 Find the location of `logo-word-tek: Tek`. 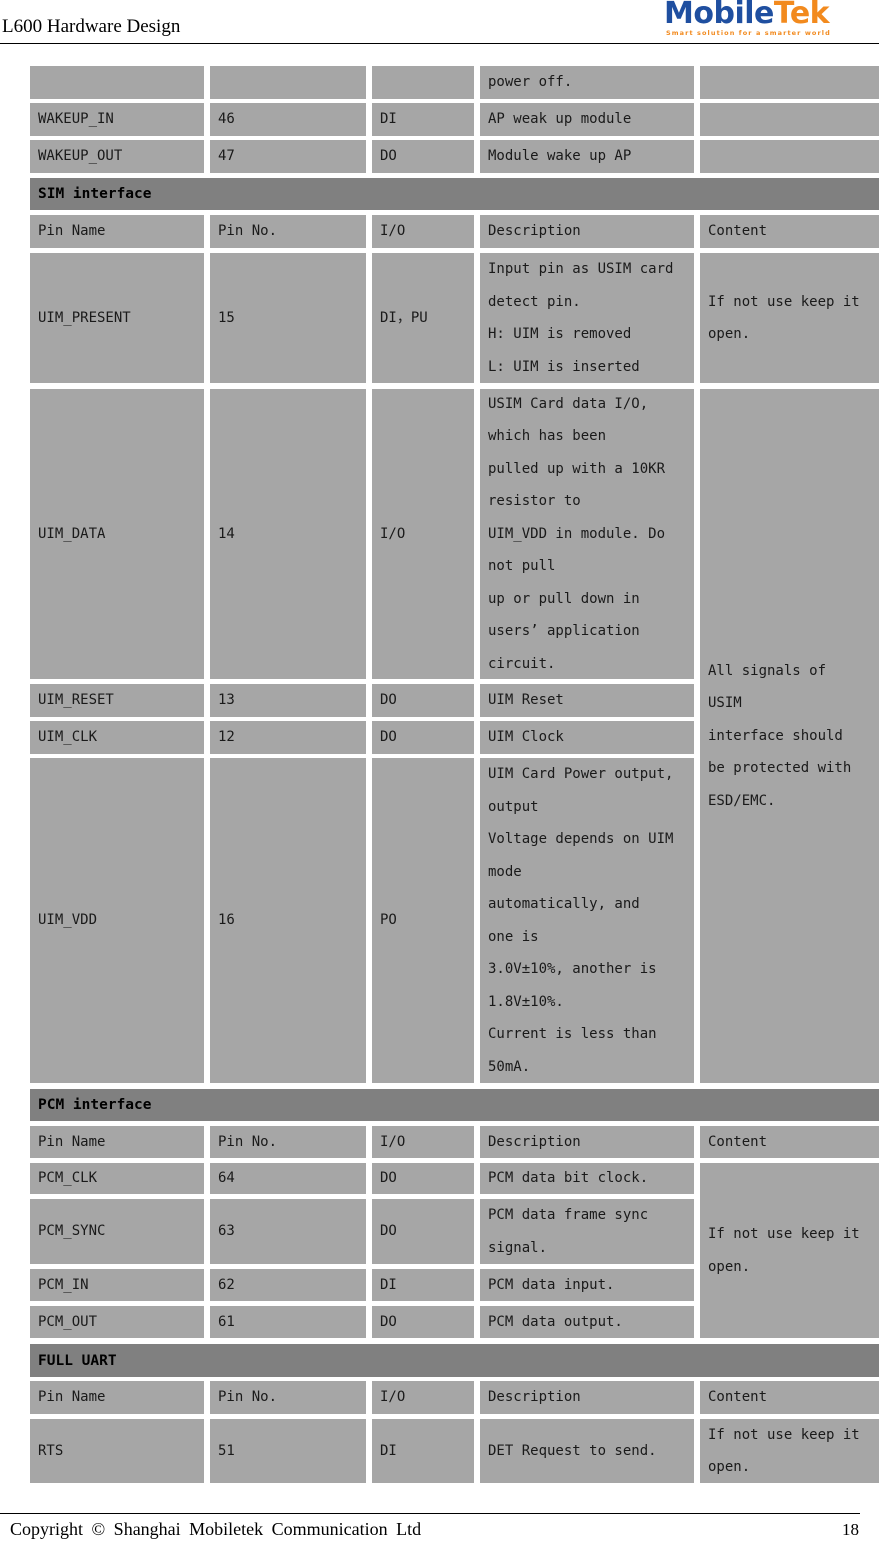

logo-word-tek: Tek is located at coordinates (801, 15).